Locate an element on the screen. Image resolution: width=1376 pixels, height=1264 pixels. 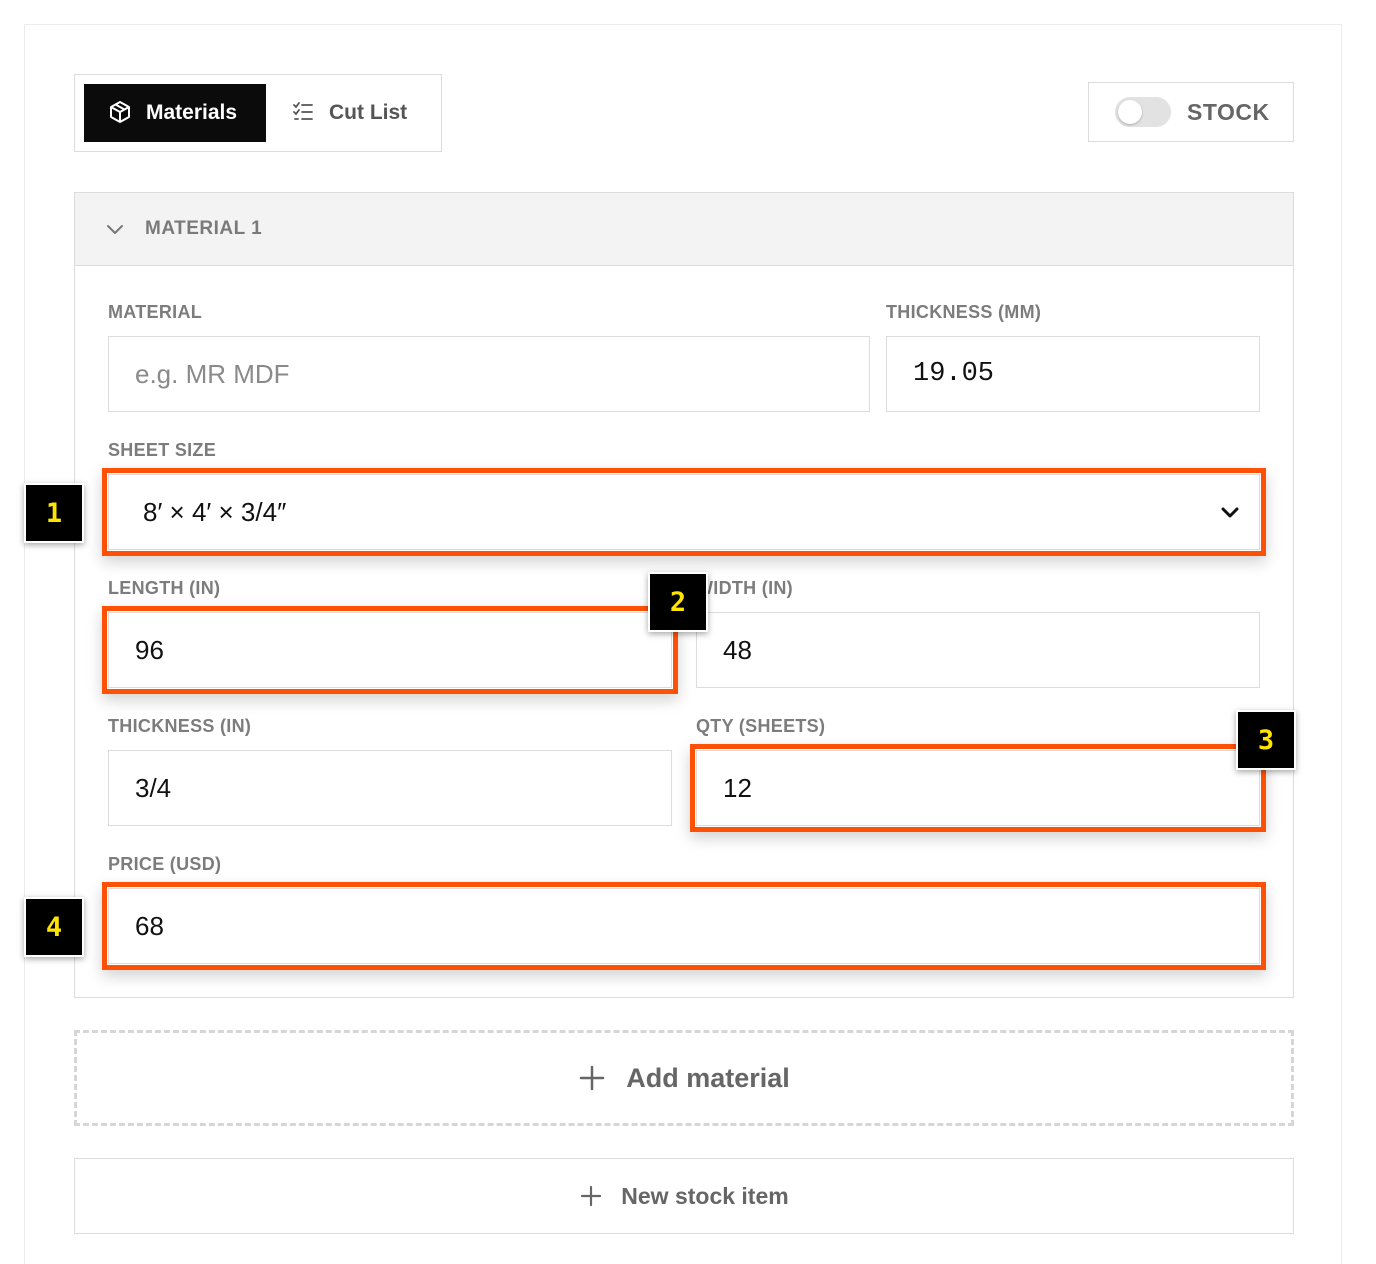
new-stock-item-label: New stock item is located at coordinates (705, 1195).